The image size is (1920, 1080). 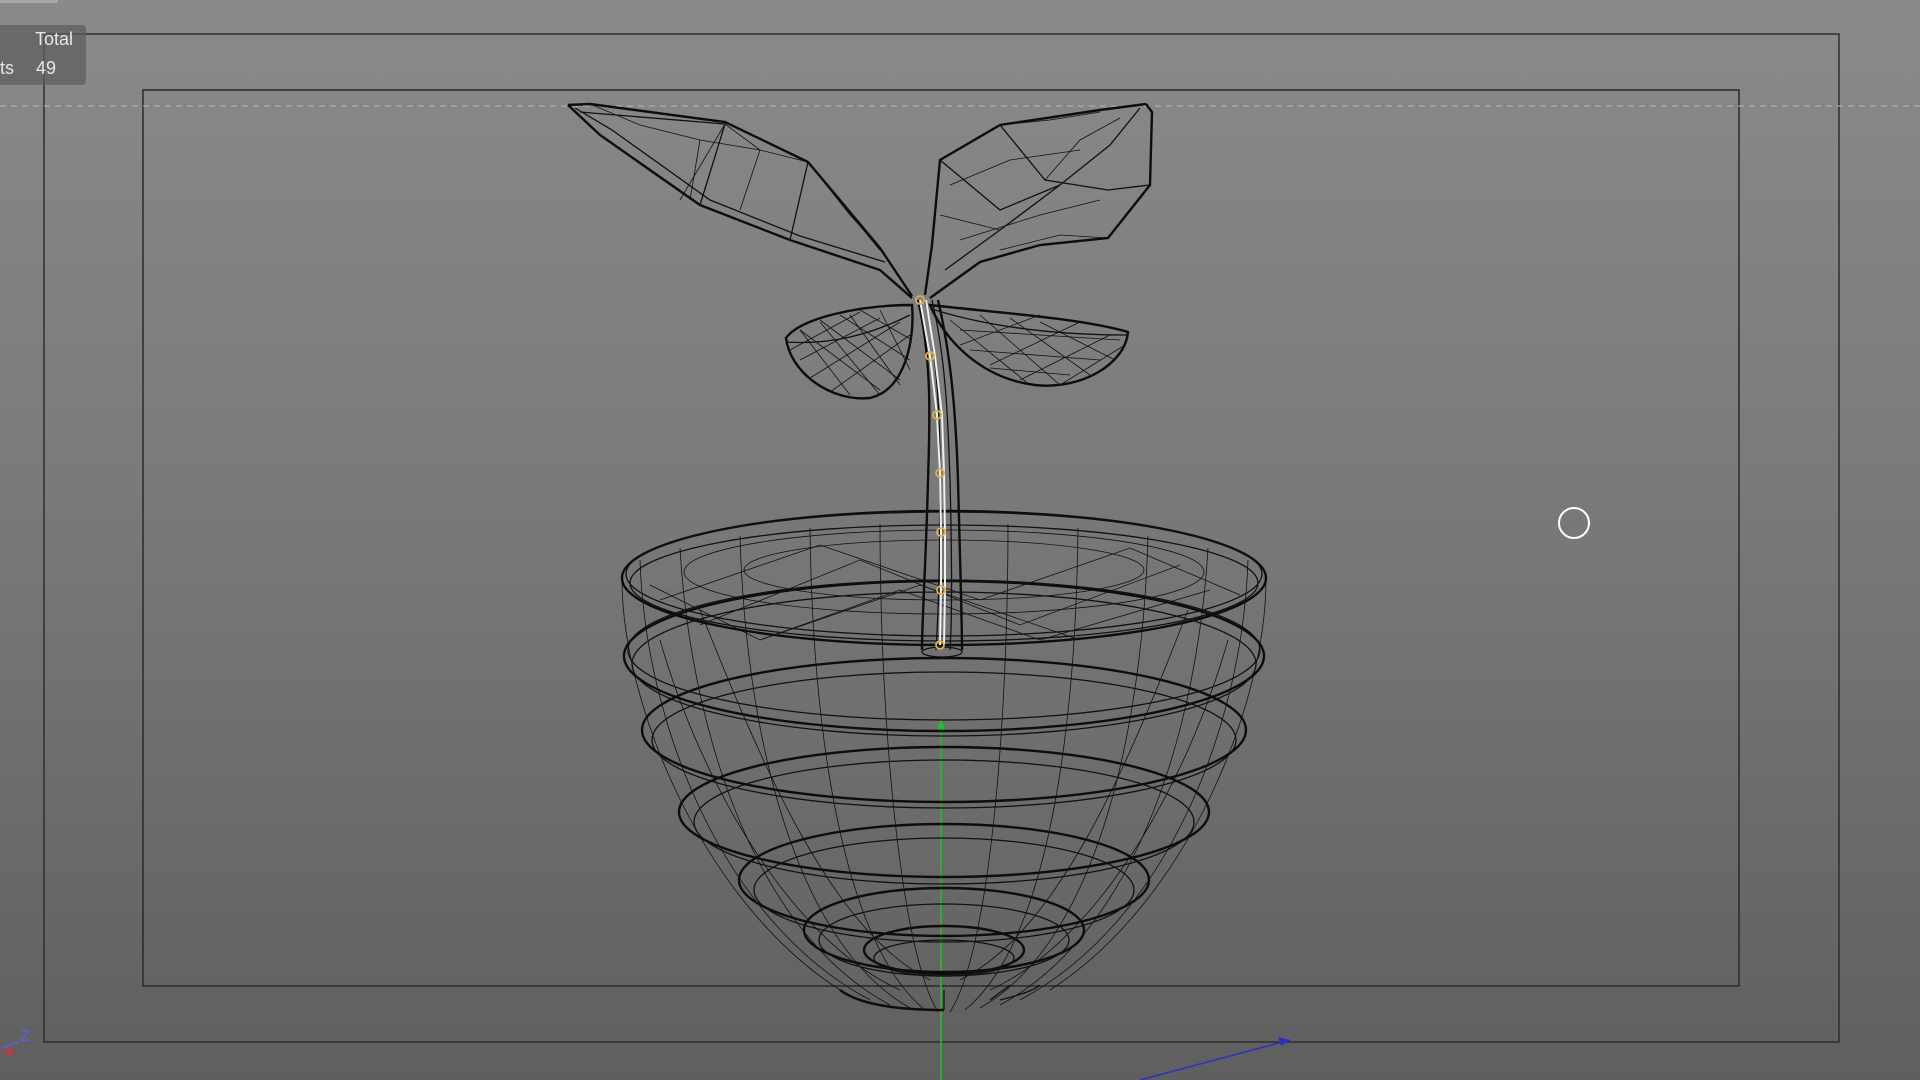 I want to click on stats-row-label: ts, so click(x=7, y=68).